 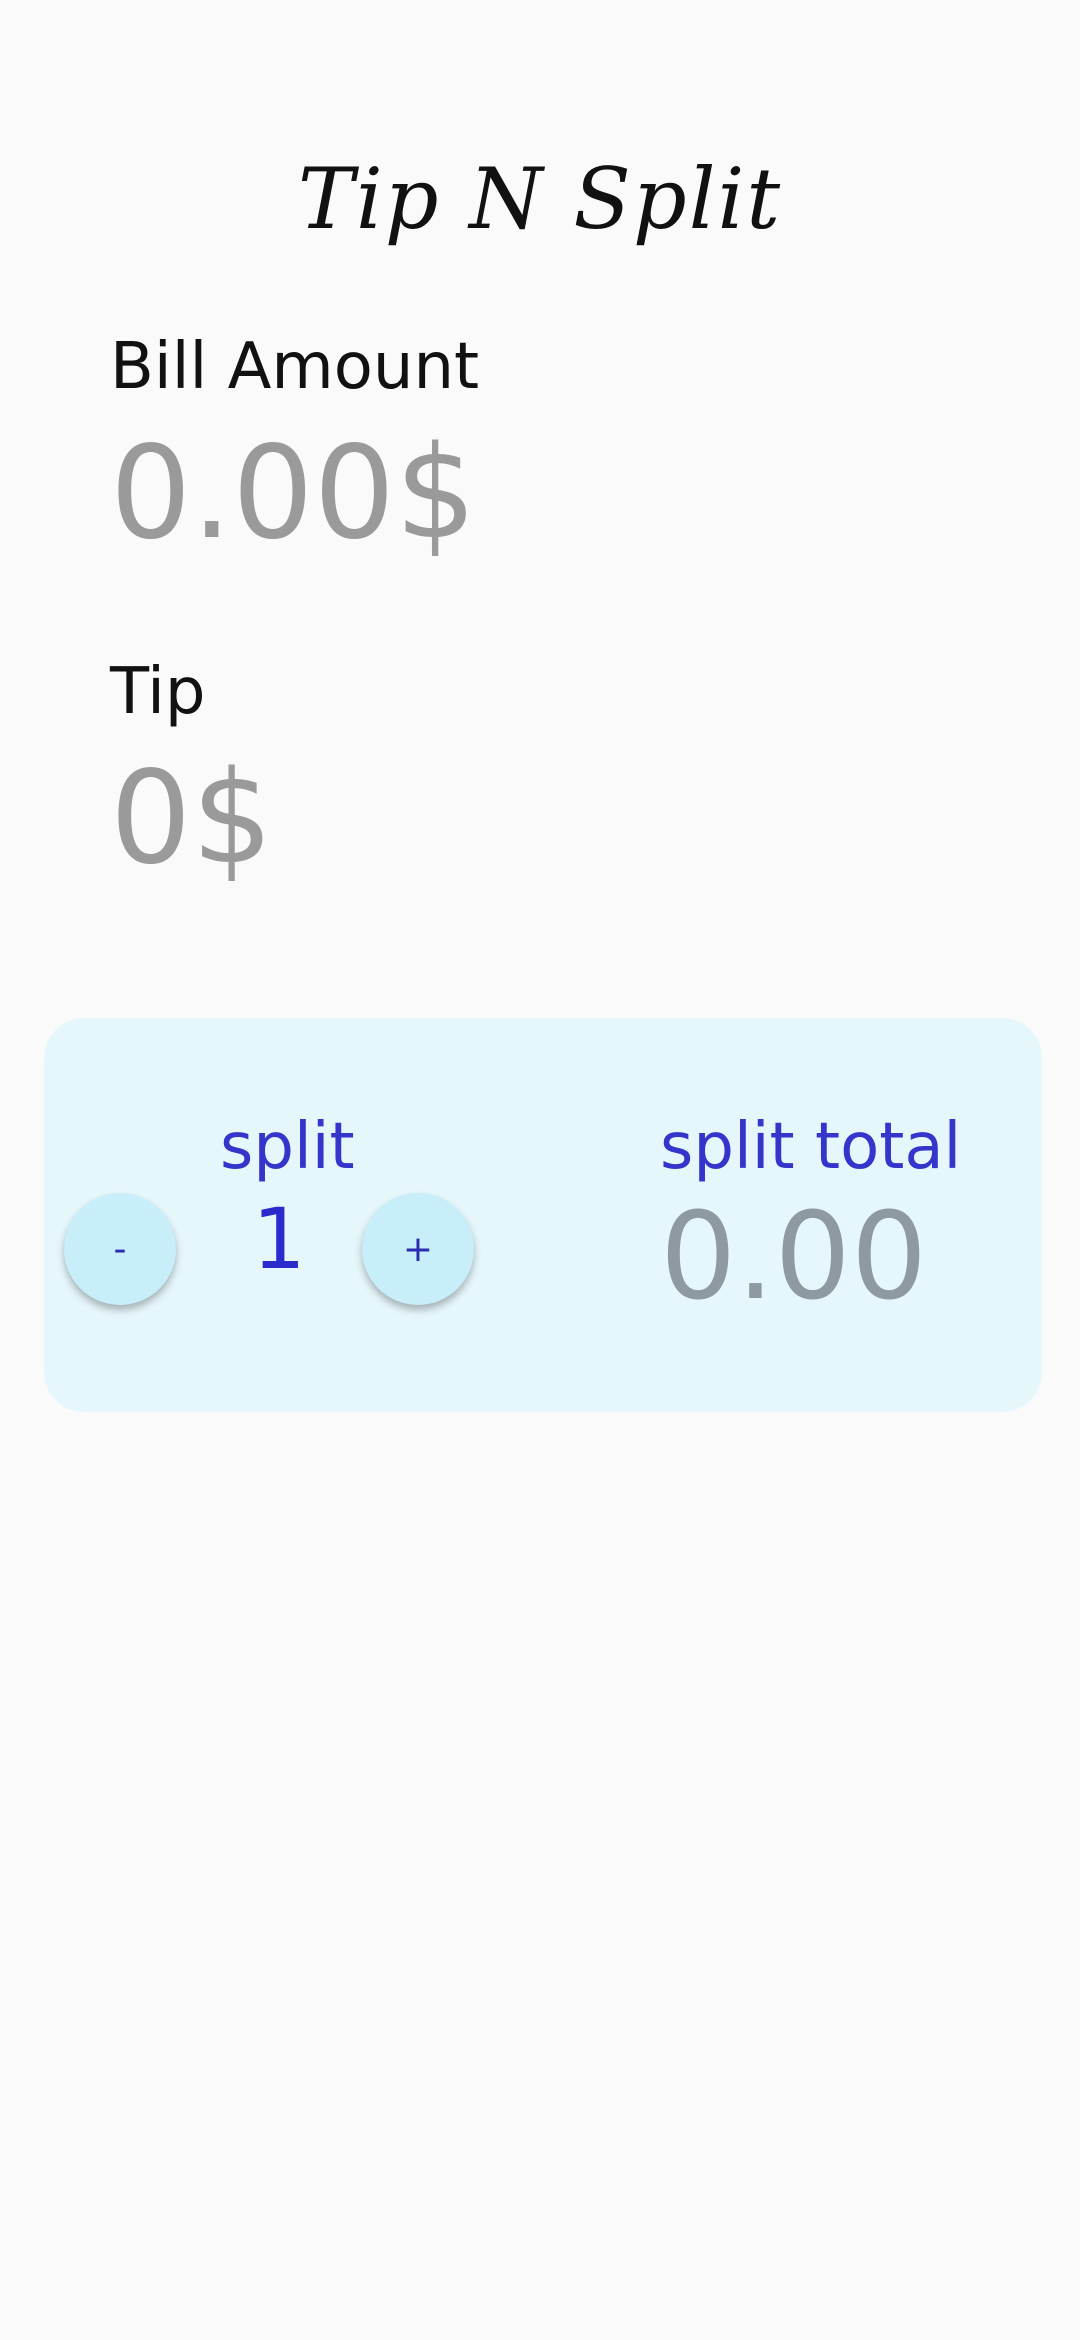 What do you see at coordinates (811, 1147) in the screenshot?
I see `split-total-label: split total` at bounding box center [811, 1147].